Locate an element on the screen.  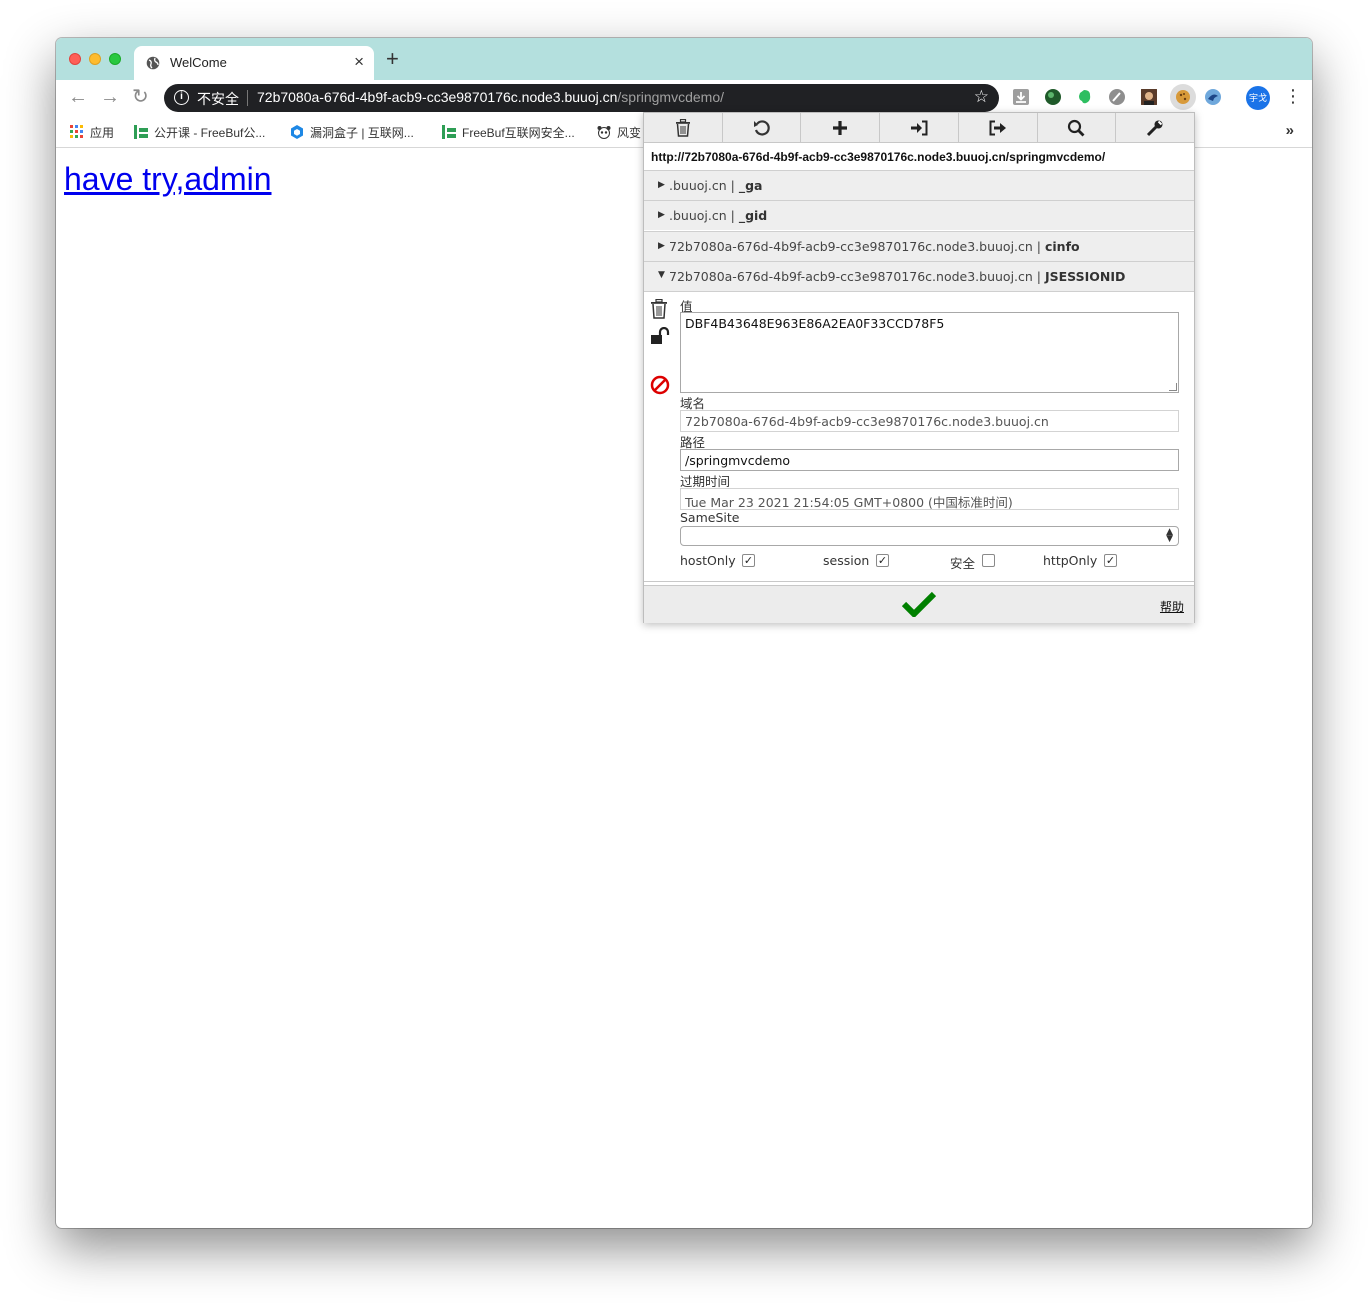
wrench-icon is located at coordinates (1155, 128).